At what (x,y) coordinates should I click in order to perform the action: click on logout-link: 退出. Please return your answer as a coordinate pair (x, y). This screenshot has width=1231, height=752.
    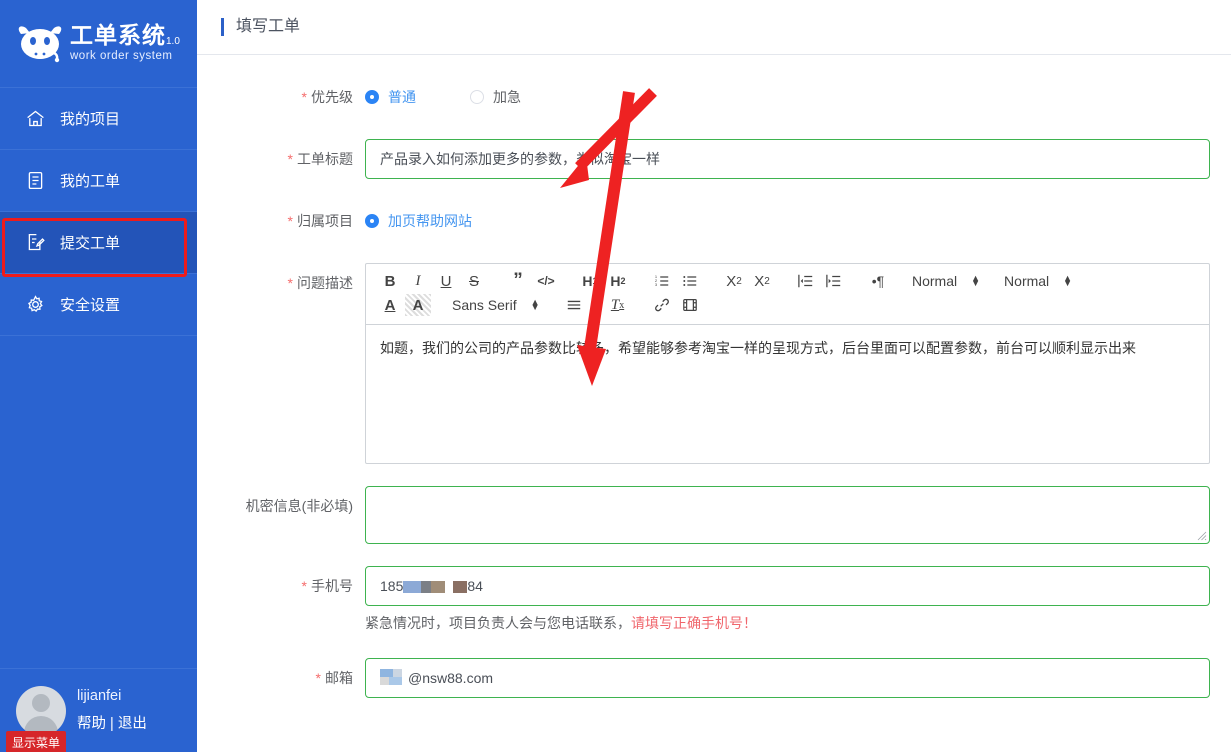
    Looking at the image, I should click on (132, 724).